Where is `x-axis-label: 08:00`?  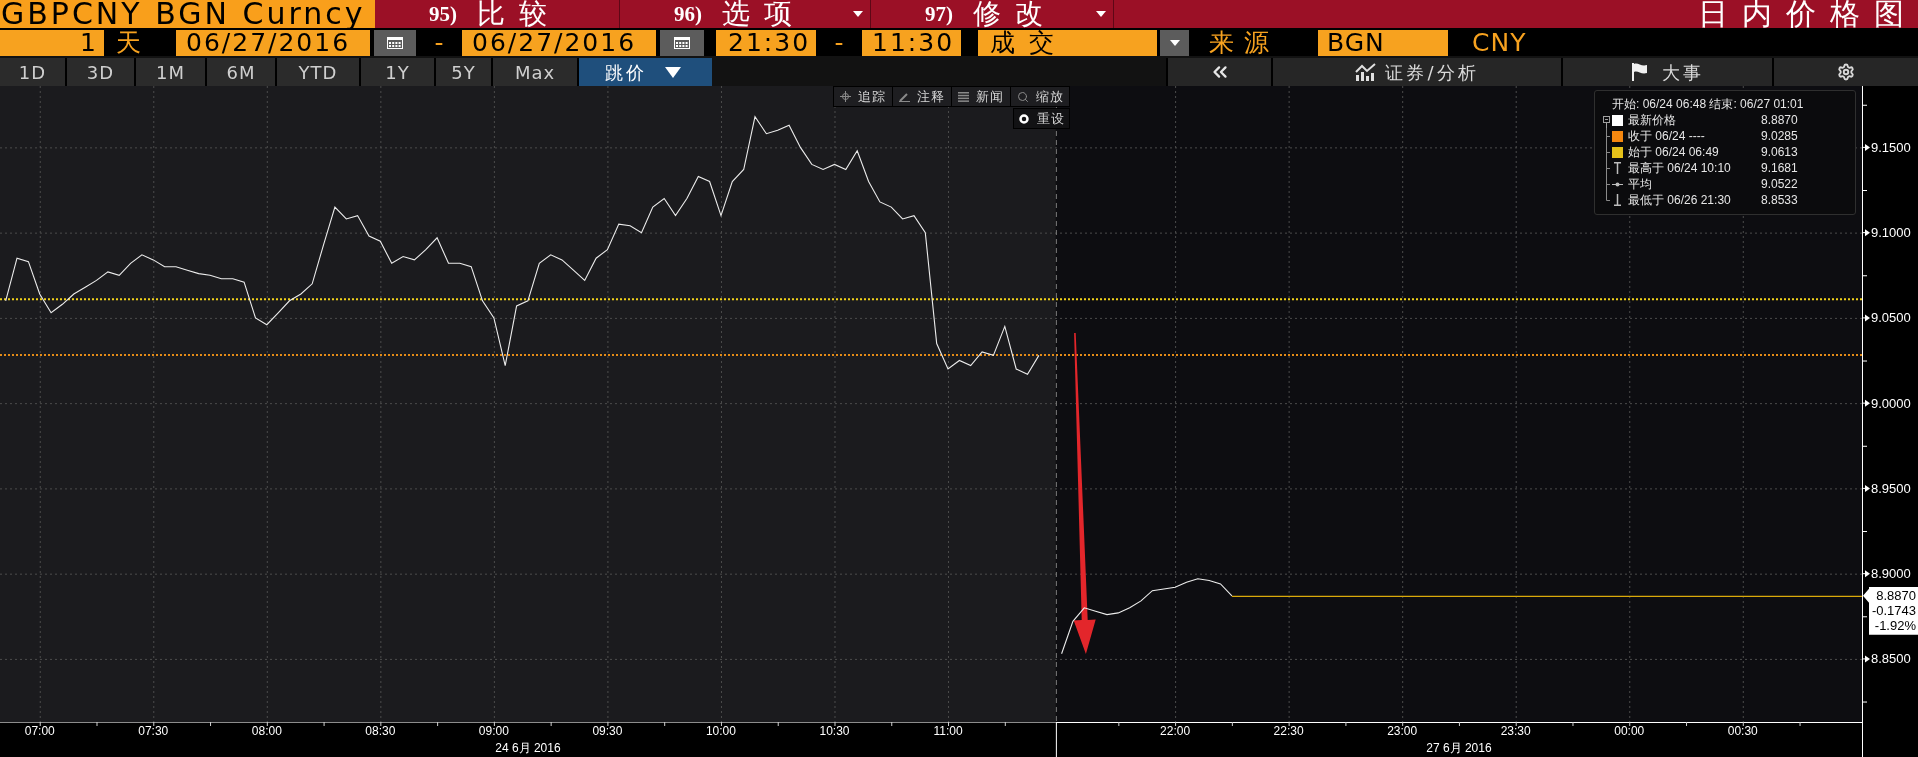
x-axis-label: 08:00 is located at coordinates (266, 731).